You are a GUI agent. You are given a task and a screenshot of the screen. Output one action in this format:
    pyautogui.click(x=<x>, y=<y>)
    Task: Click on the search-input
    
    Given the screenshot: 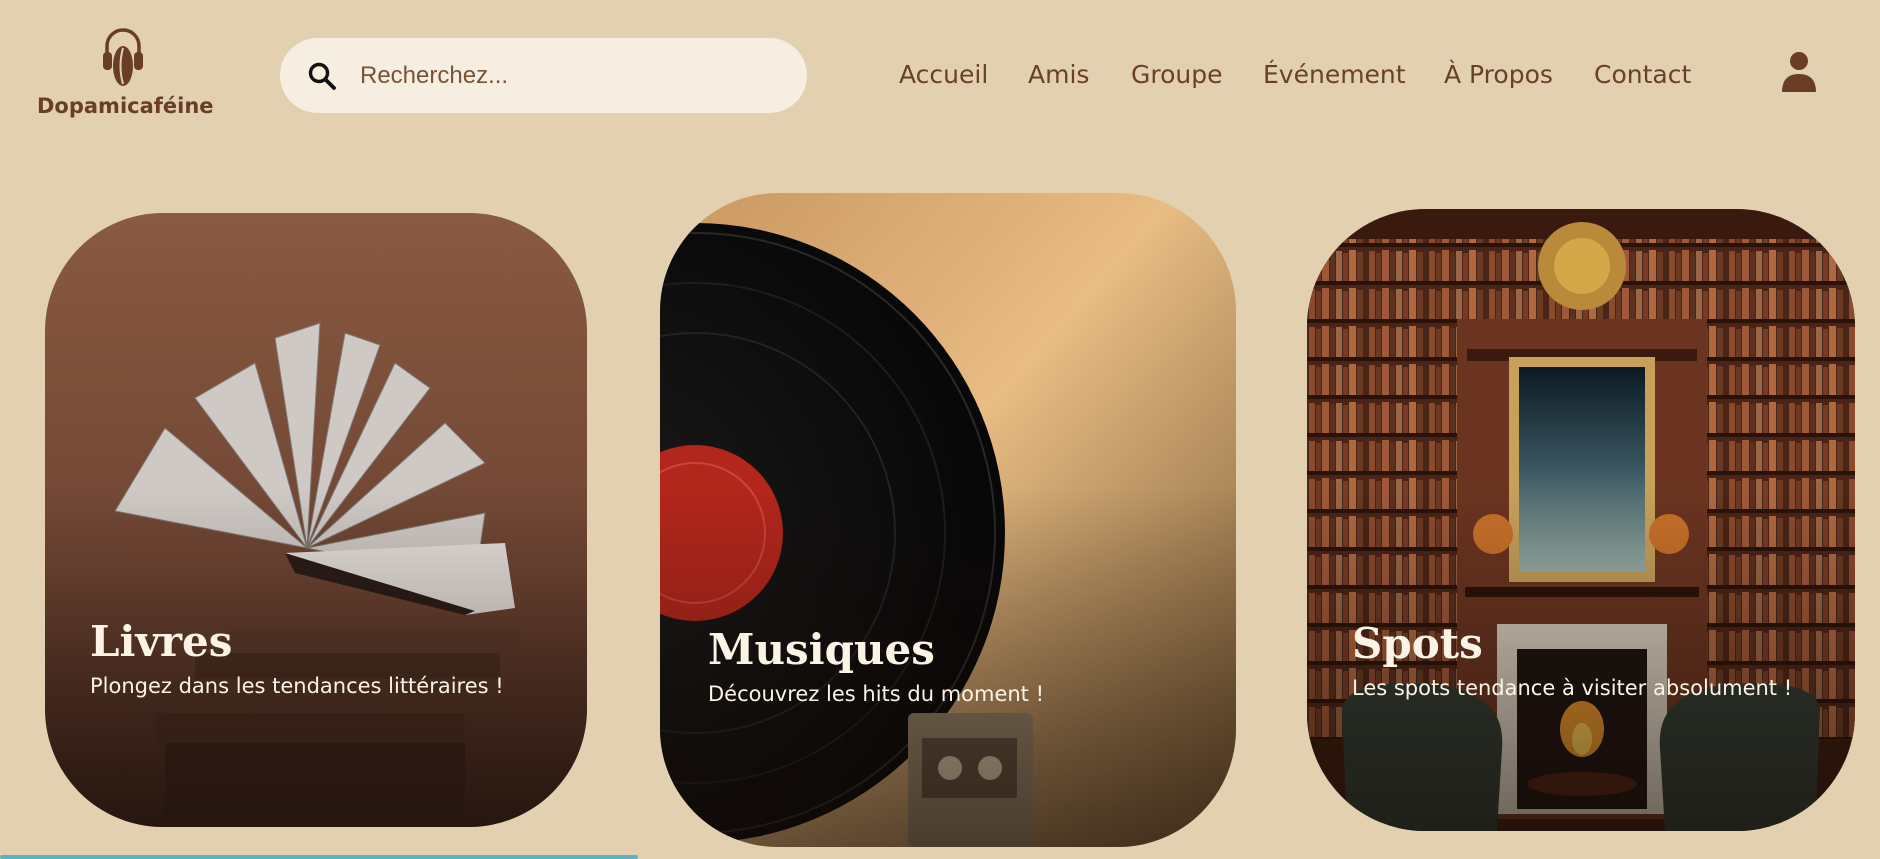 What is the action you would take?
    pyautogui.click(x=570, y=75)
    